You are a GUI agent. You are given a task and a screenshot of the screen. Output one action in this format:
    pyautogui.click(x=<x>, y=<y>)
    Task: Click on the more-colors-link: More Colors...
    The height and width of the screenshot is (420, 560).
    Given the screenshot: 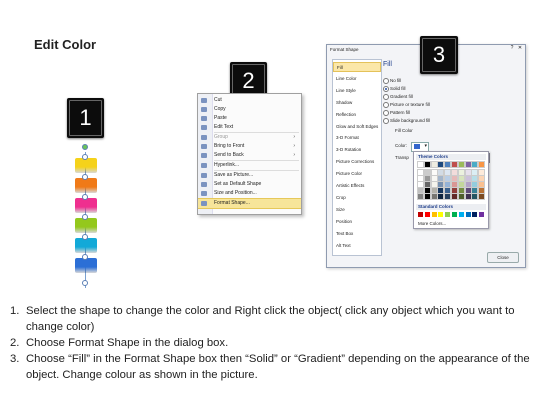 What is the action you would take?
    pyautogui.click(x=432, y=223)
    